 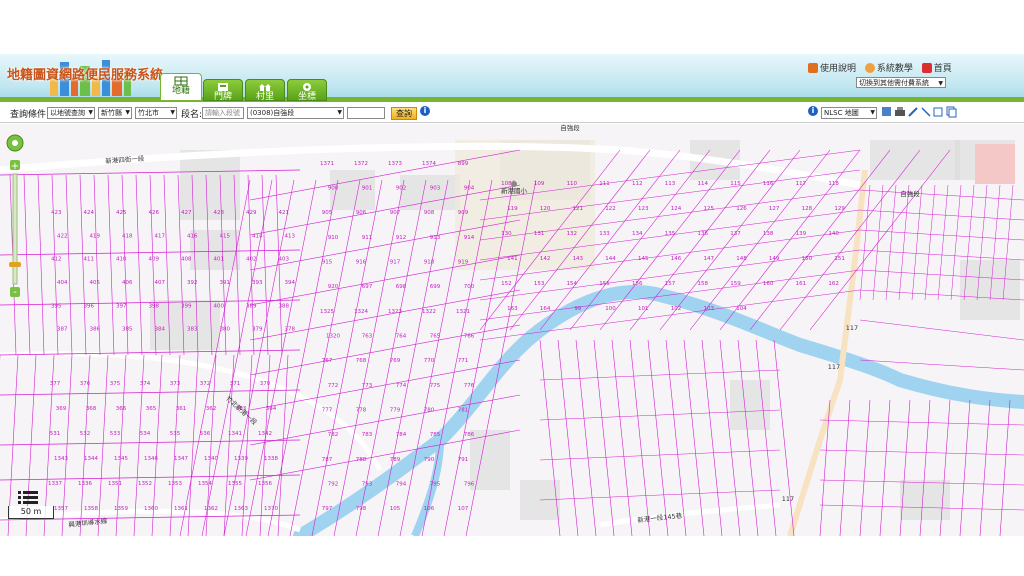 I want to click on parcel-number-label: 112, so click(x=637, y=184).